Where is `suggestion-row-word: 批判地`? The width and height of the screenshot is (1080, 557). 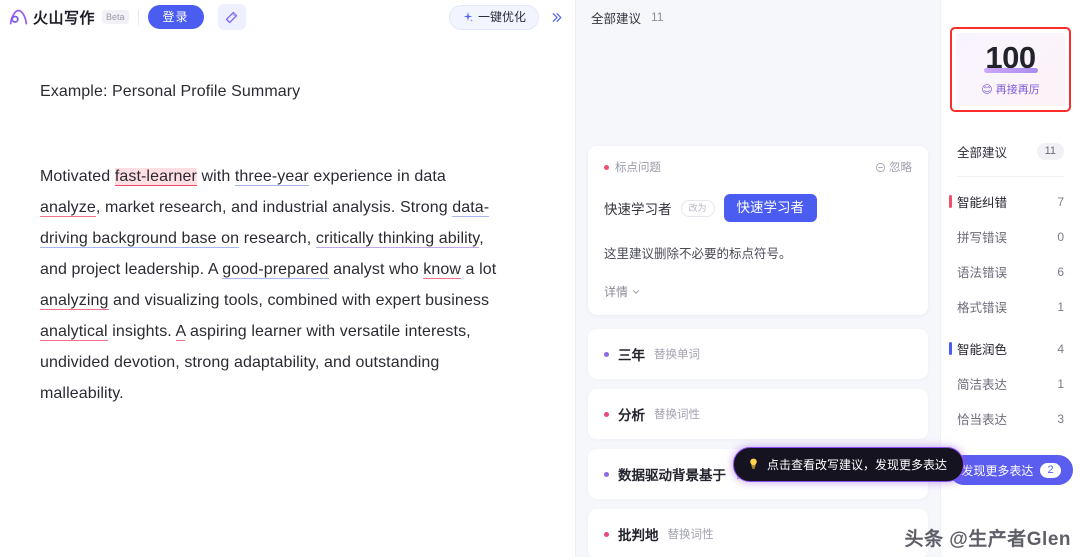
suggestion-row-word: 批判地 is located at coordinates (638, 535).